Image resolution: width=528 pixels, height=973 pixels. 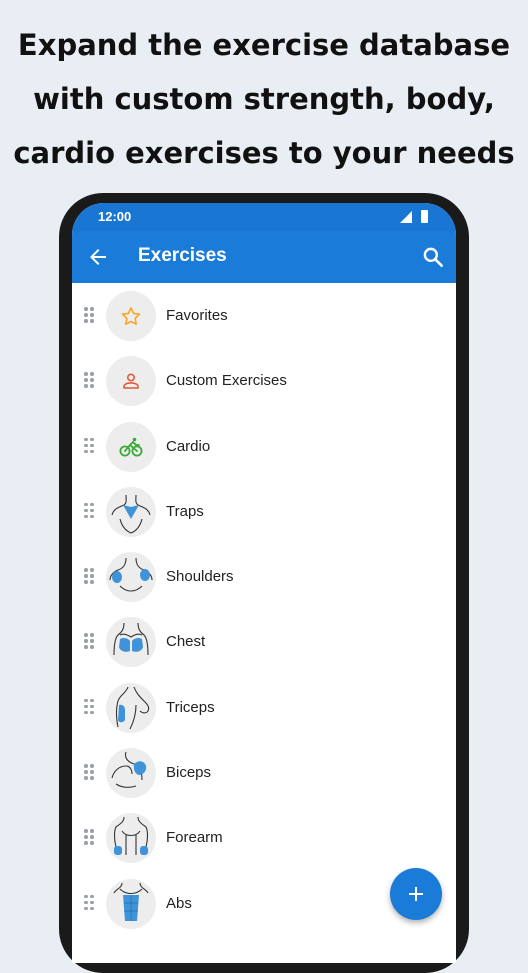 I want to click on abs-muscle-icon, so click(x=131, y=903).